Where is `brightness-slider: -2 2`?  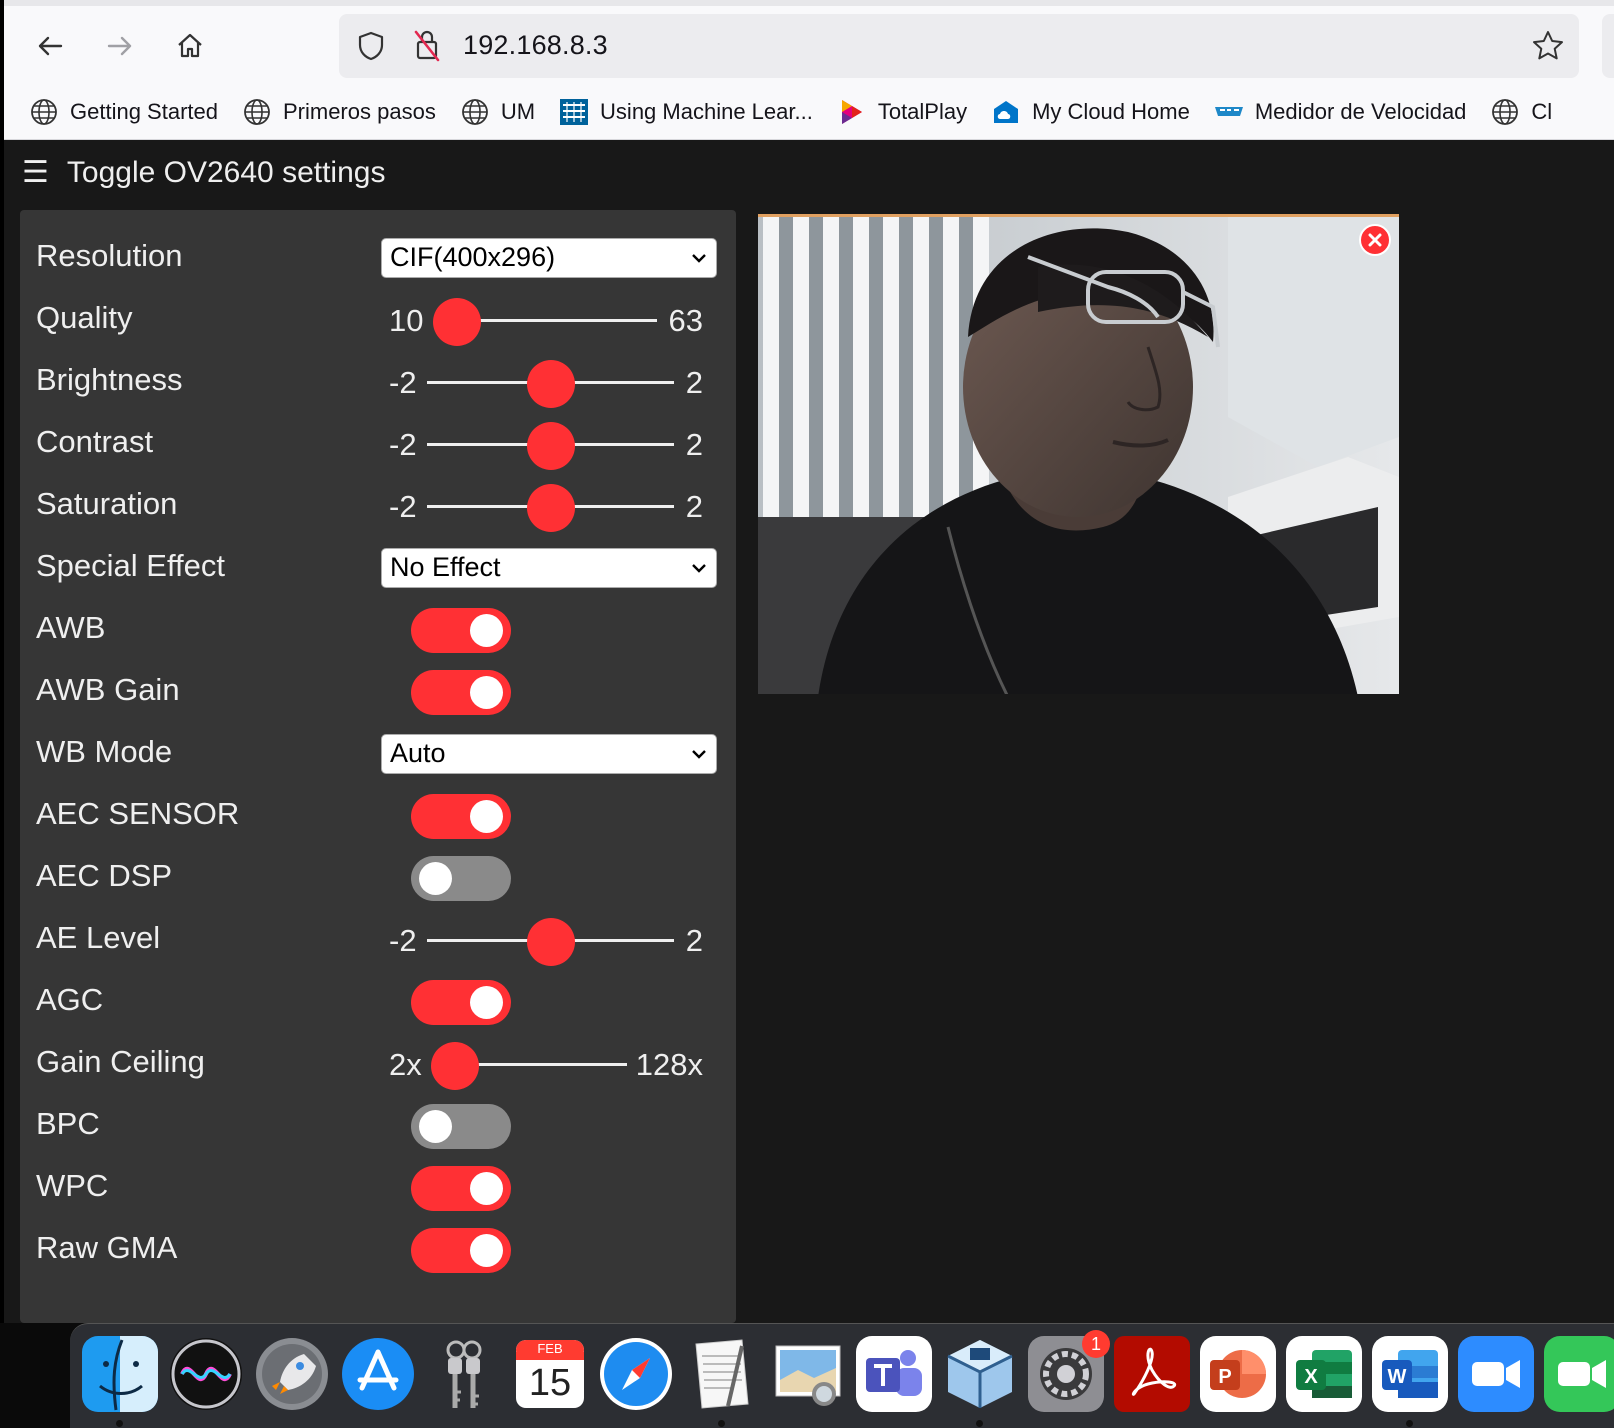 brightness-slider: -2 2 is located at coordinates (551, 384).